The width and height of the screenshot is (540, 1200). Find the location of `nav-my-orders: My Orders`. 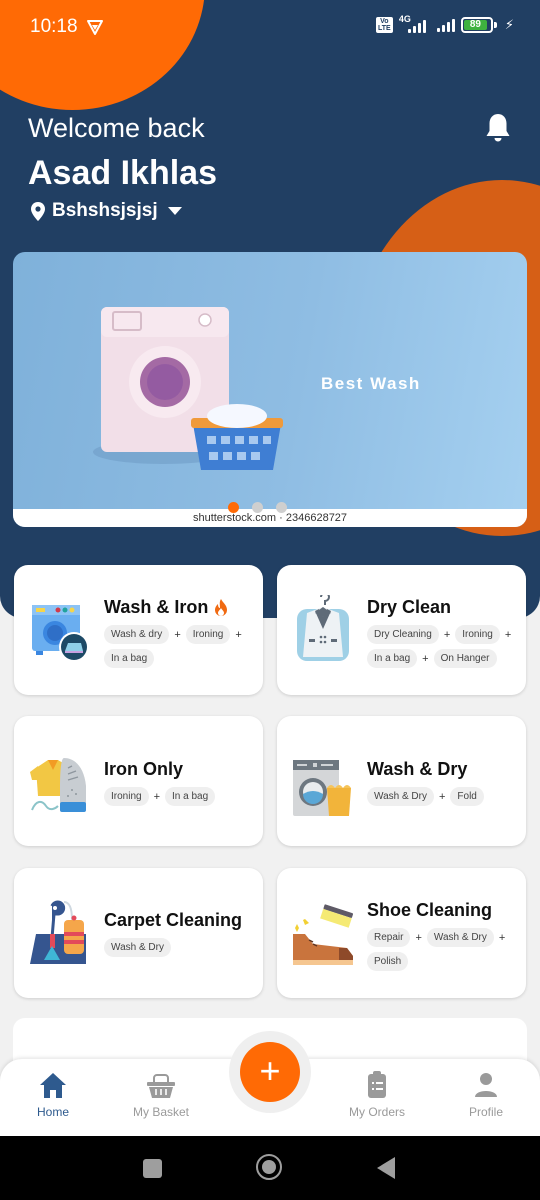

nav-my-orders: My Orders is located at coordinates (377, 1095).